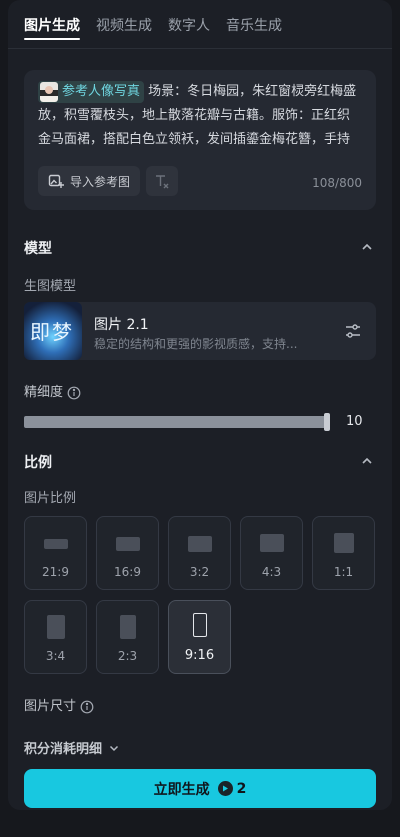 The height and width of the screenshot is (837, 400). Describe the element at coordinates (55, 572) in the screenshot. I see `ratio-label: 21:9` at that location.